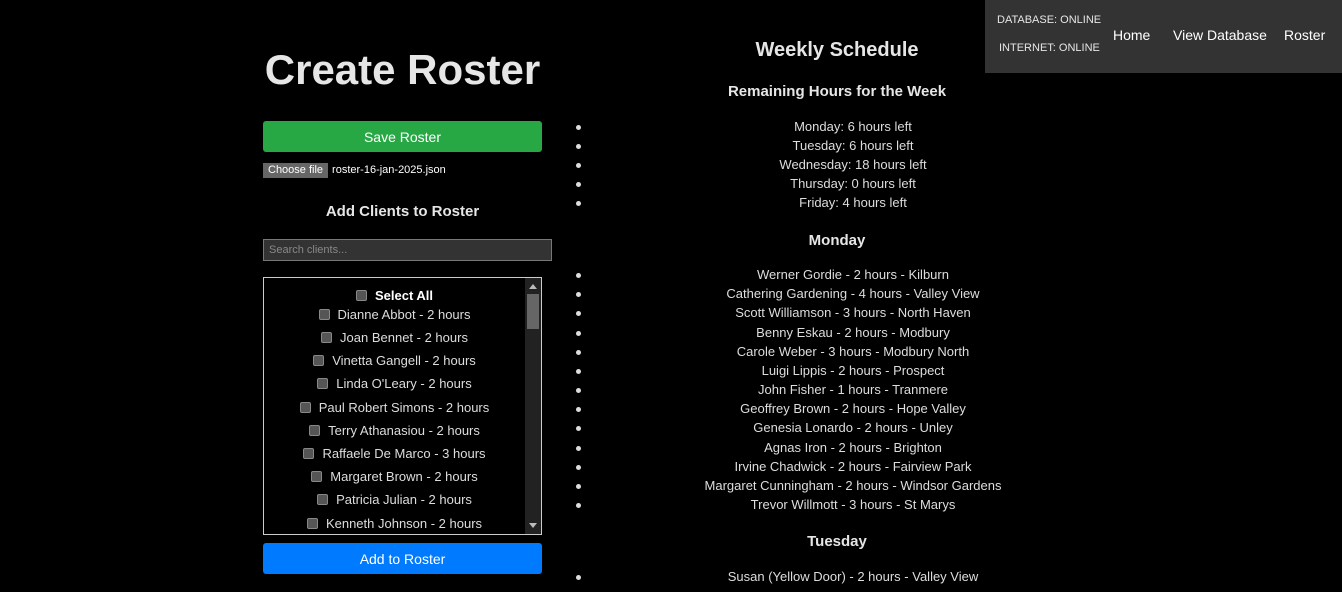 The image size is (1342, 592). What do you see at coordinates (404, 476) in the screenshot?
I see `client-label: Margaret Brown - 2 hours` at bounding box center [404, 476].